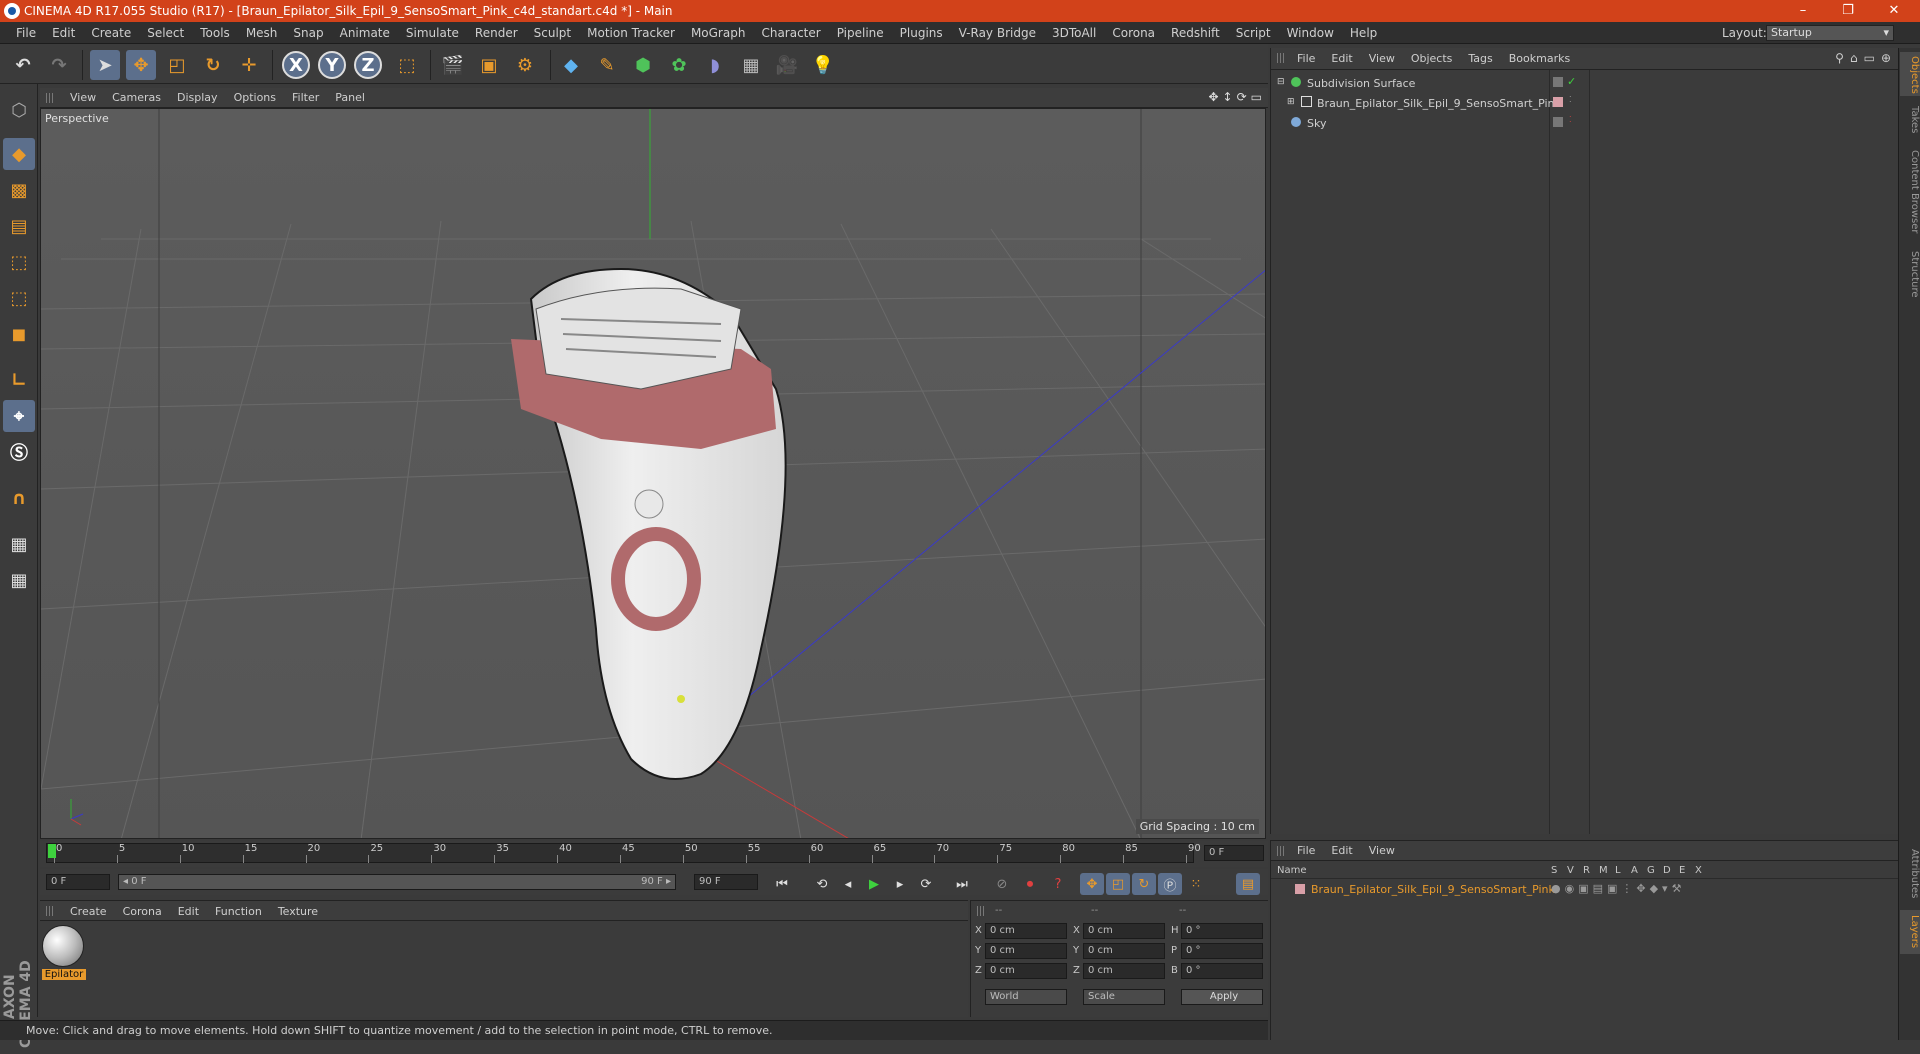  I want to click on restore-button: ❐, so click(1848, 11).